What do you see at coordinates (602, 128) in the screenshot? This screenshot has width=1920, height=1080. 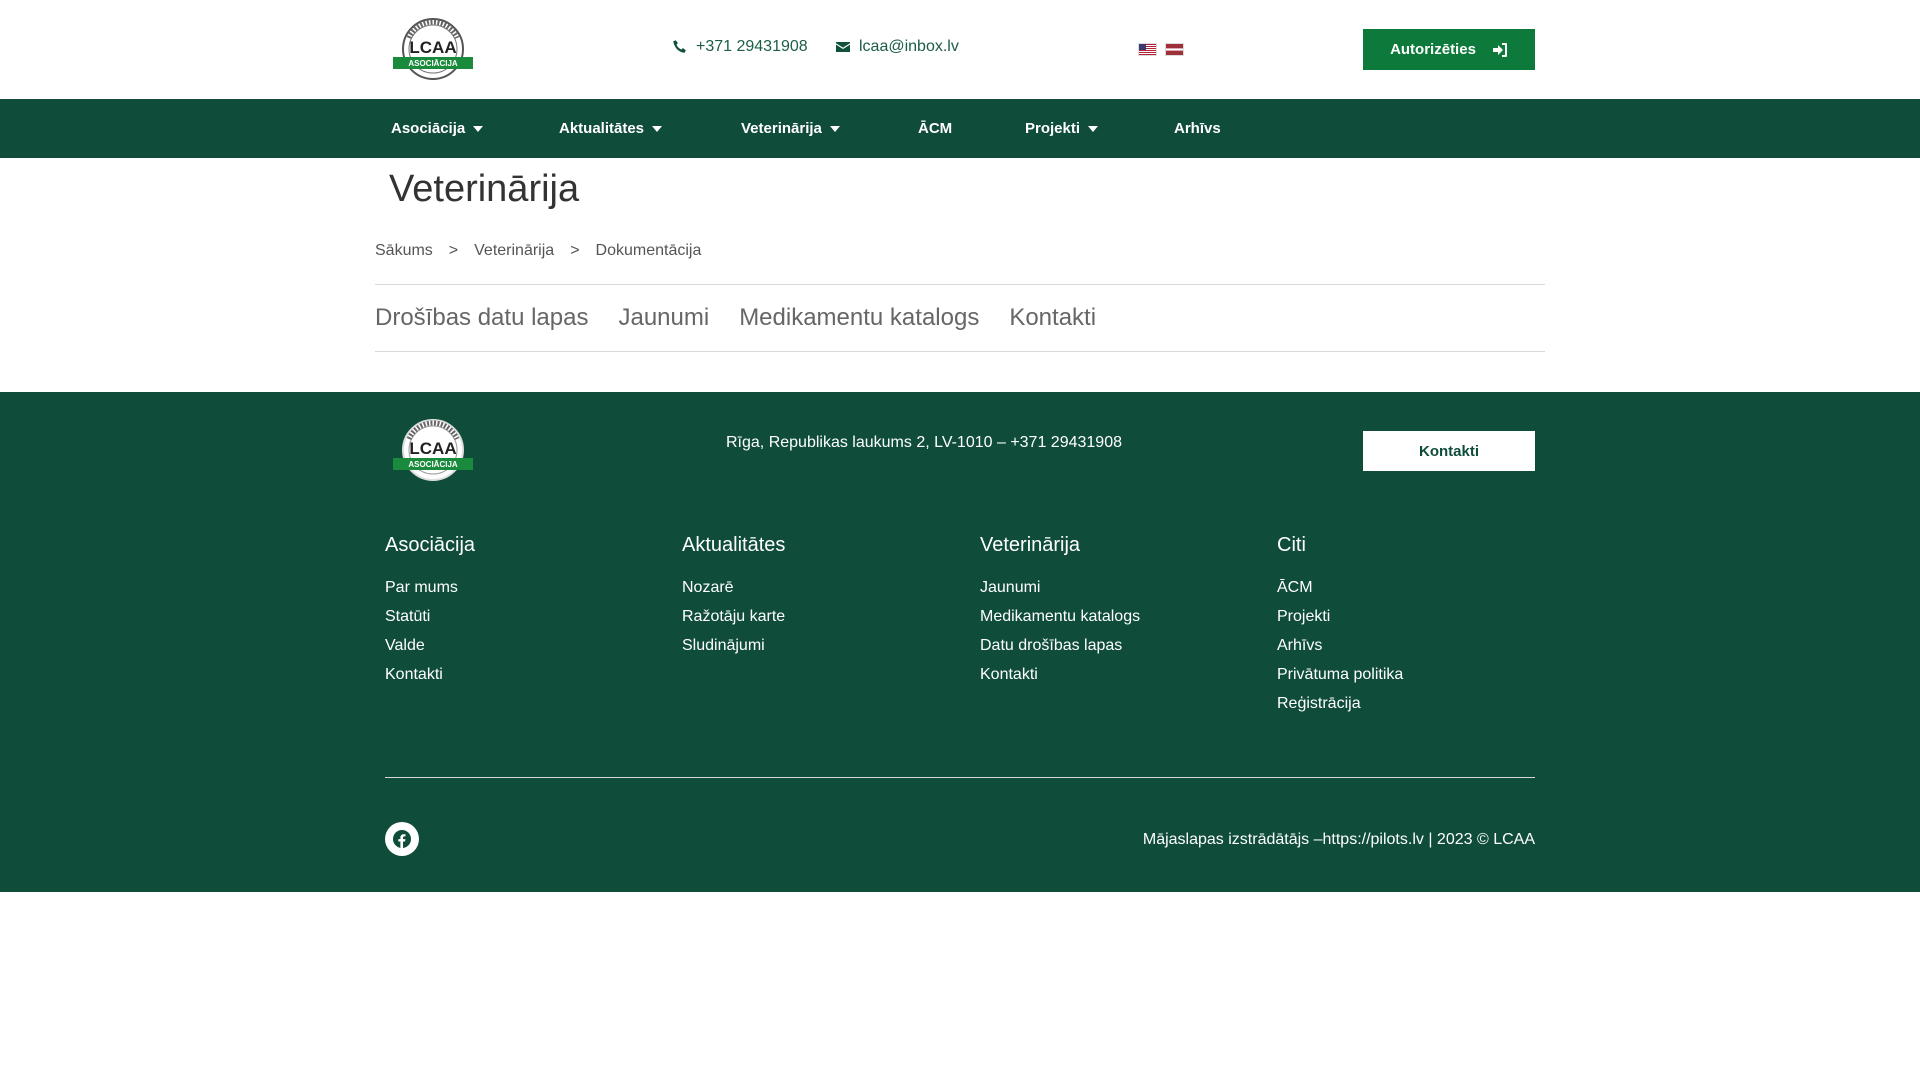 I see `nav-item-label: Aktualitātes` at bounding box center [602, 128].